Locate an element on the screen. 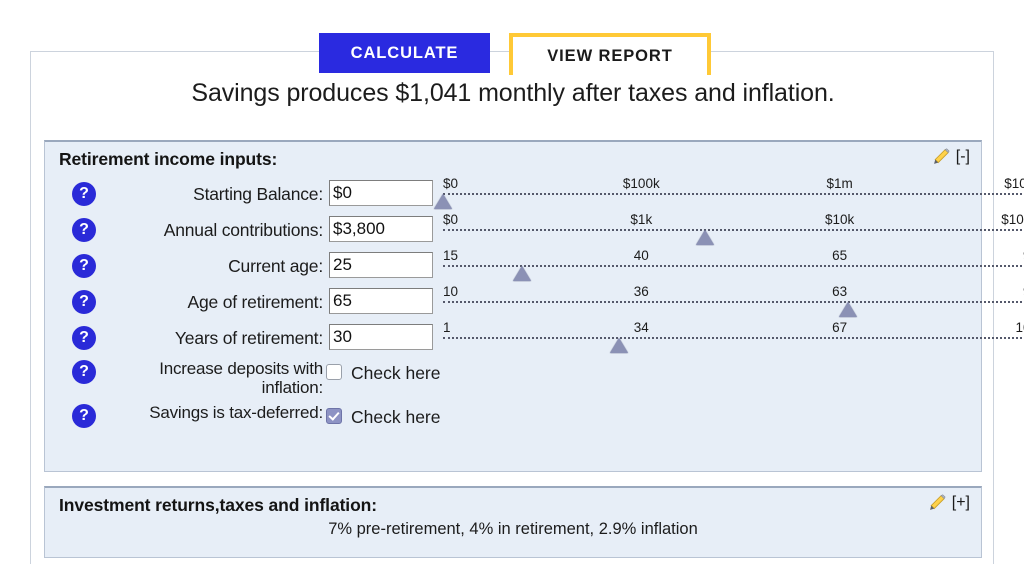 This screenshot has width=1024, height=564. row-starting-balance: ? Starting Balance: $0 $100k $1m $10m is located at coordinates (534, 194).